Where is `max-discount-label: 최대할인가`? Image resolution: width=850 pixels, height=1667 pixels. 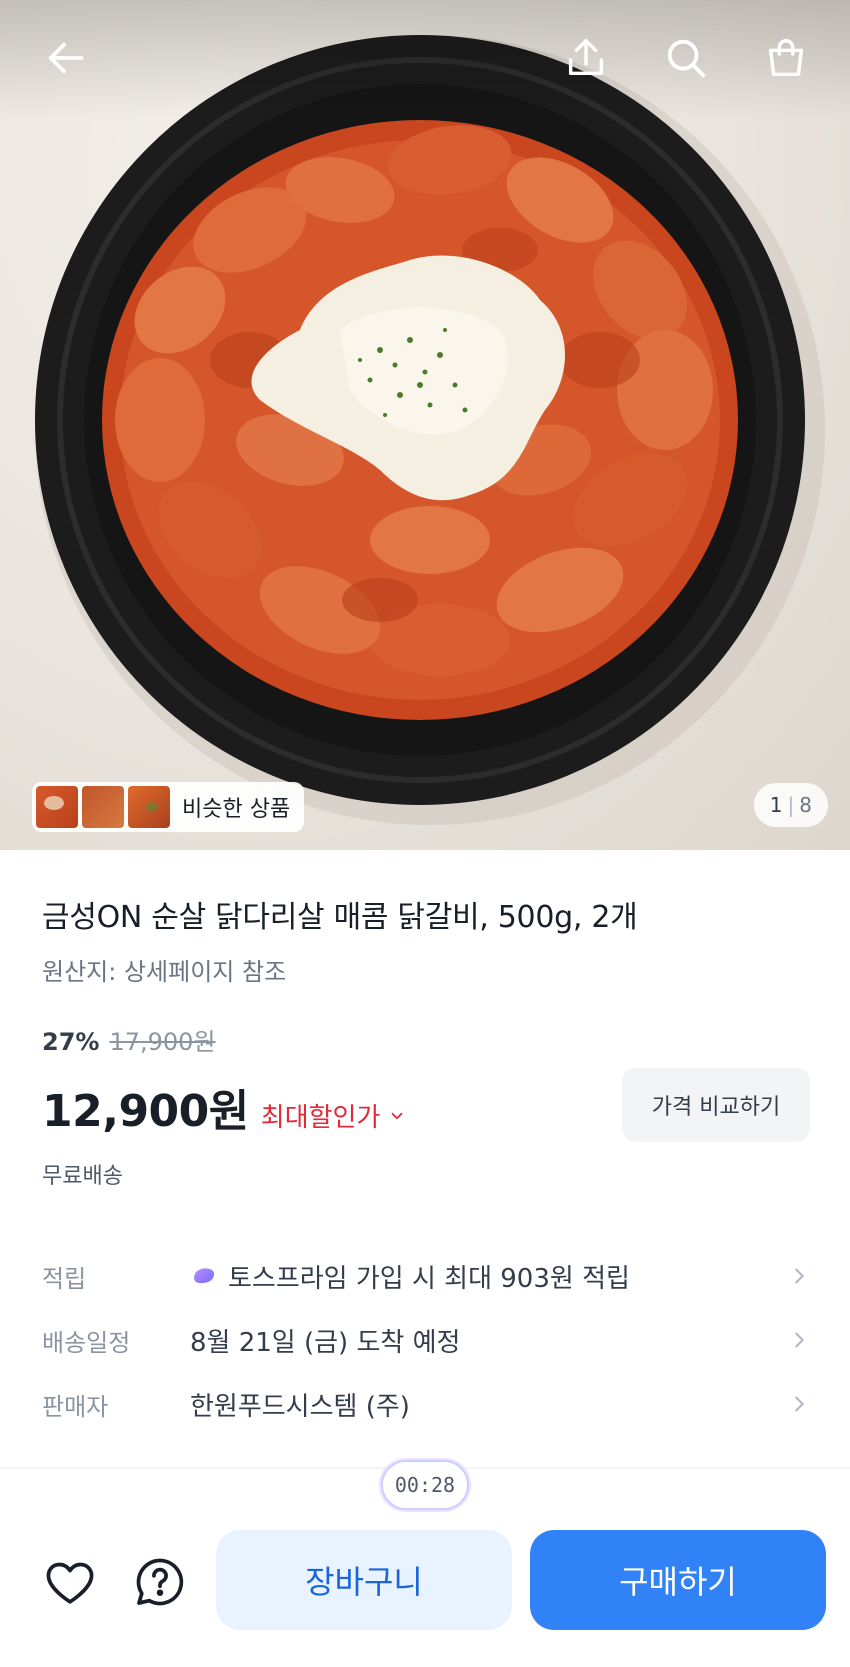 max-discount-label: 최대할인가 is located at coordinates (320, 1118).